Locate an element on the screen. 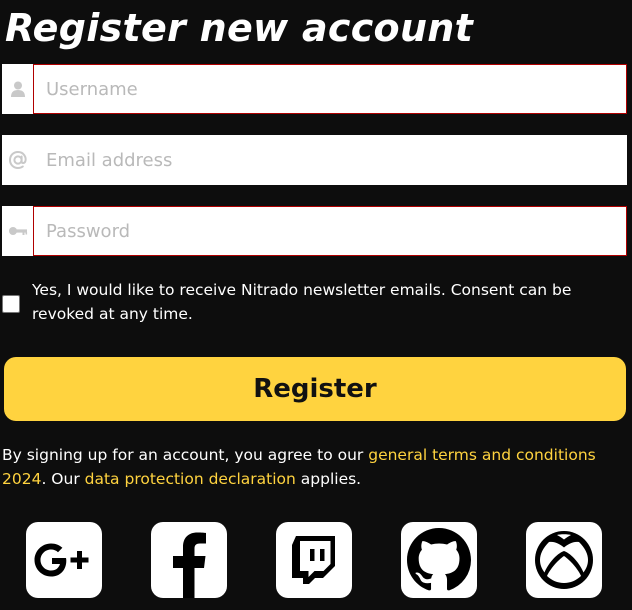  privacy-link: data protection declaration is located at coordinates (190, 479).